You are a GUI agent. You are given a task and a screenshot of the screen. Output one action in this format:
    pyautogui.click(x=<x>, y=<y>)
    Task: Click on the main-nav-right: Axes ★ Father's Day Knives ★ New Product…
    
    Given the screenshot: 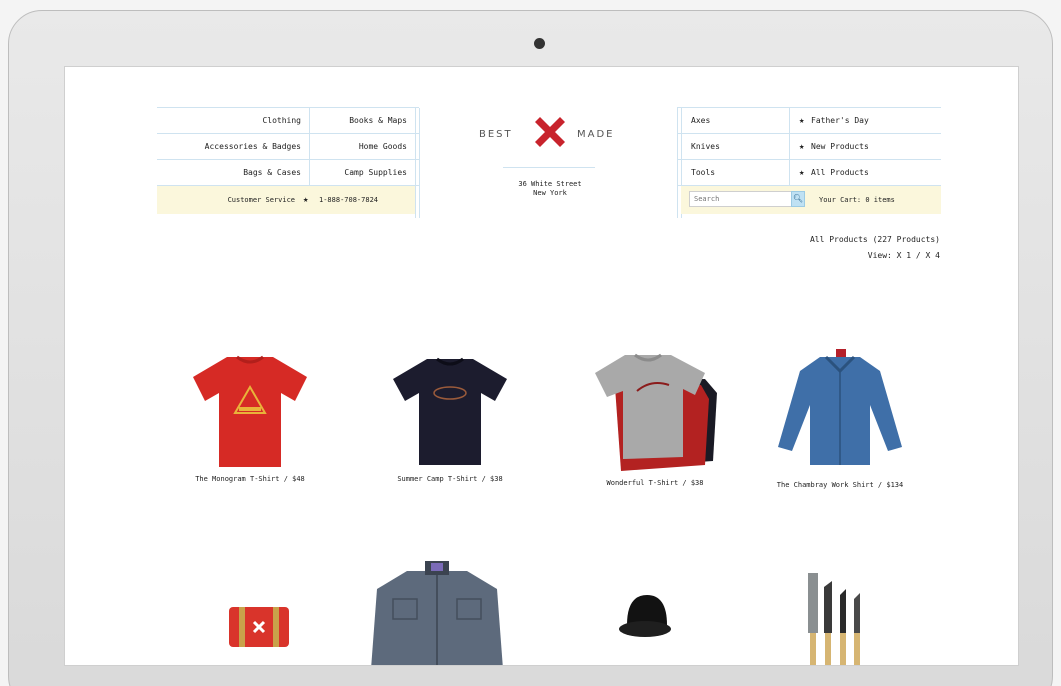 What is the action you would take?
    pyautogui.click(x=809, y=162)
    